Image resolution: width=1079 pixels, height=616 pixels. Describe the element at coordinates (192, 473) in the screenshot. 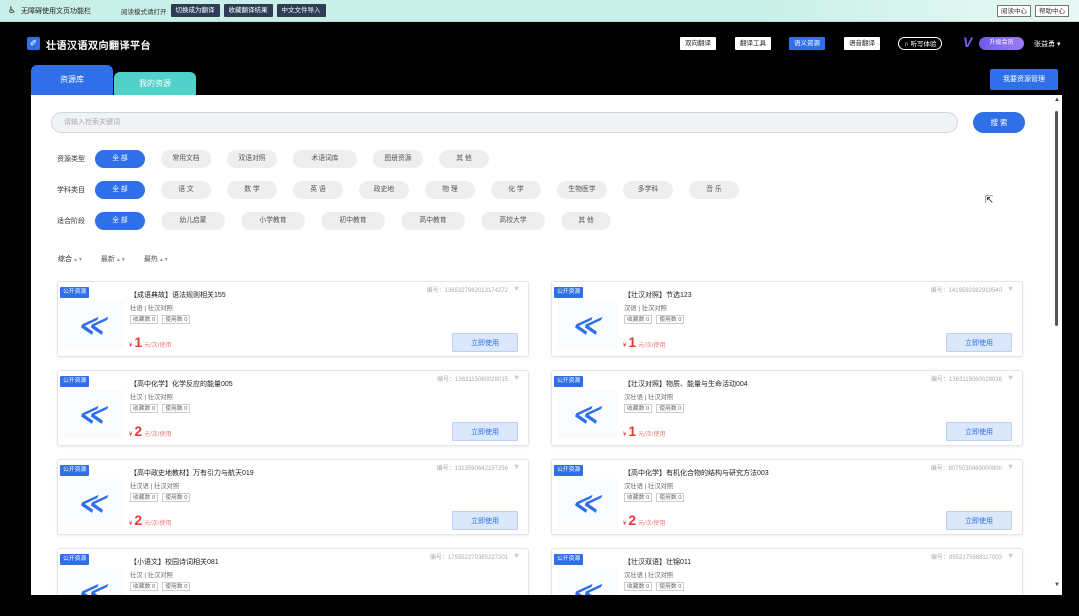

I see `resource-title: 【高中政史地教材】万有引力与航天019` at that location.